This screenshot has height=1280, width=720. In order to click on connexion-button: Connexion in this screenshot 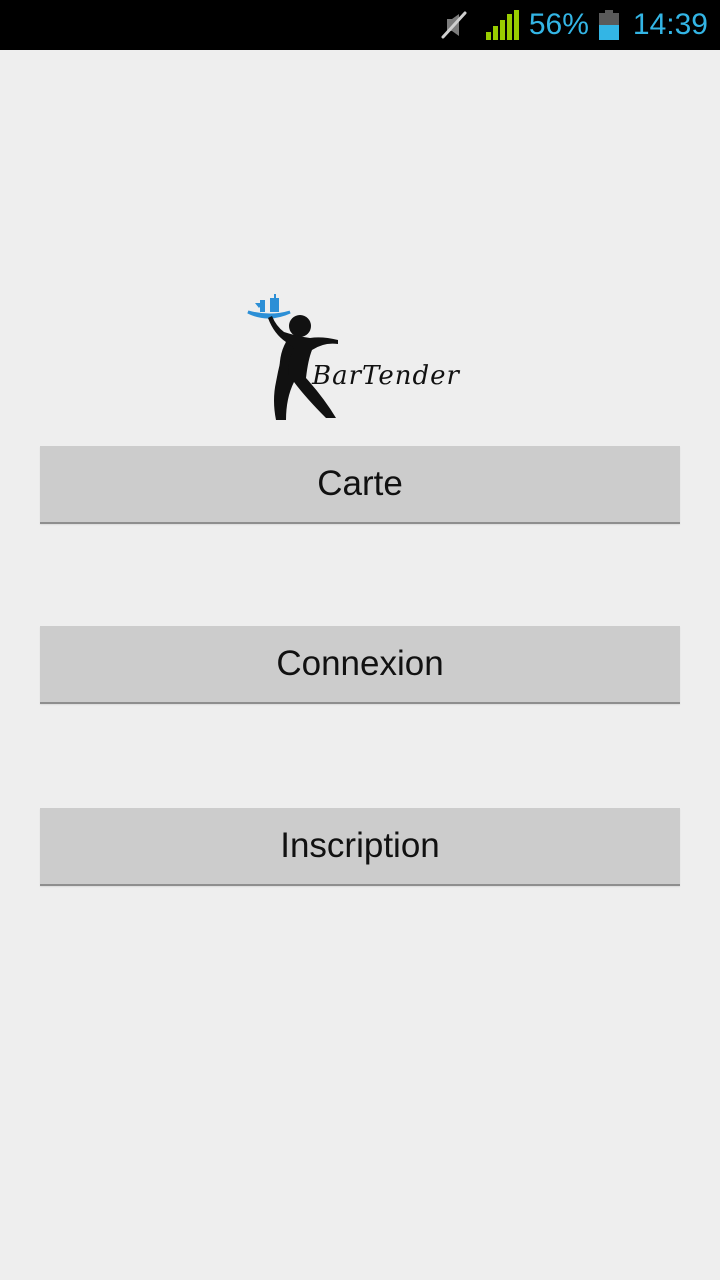, I will do `click(360, 665)`.